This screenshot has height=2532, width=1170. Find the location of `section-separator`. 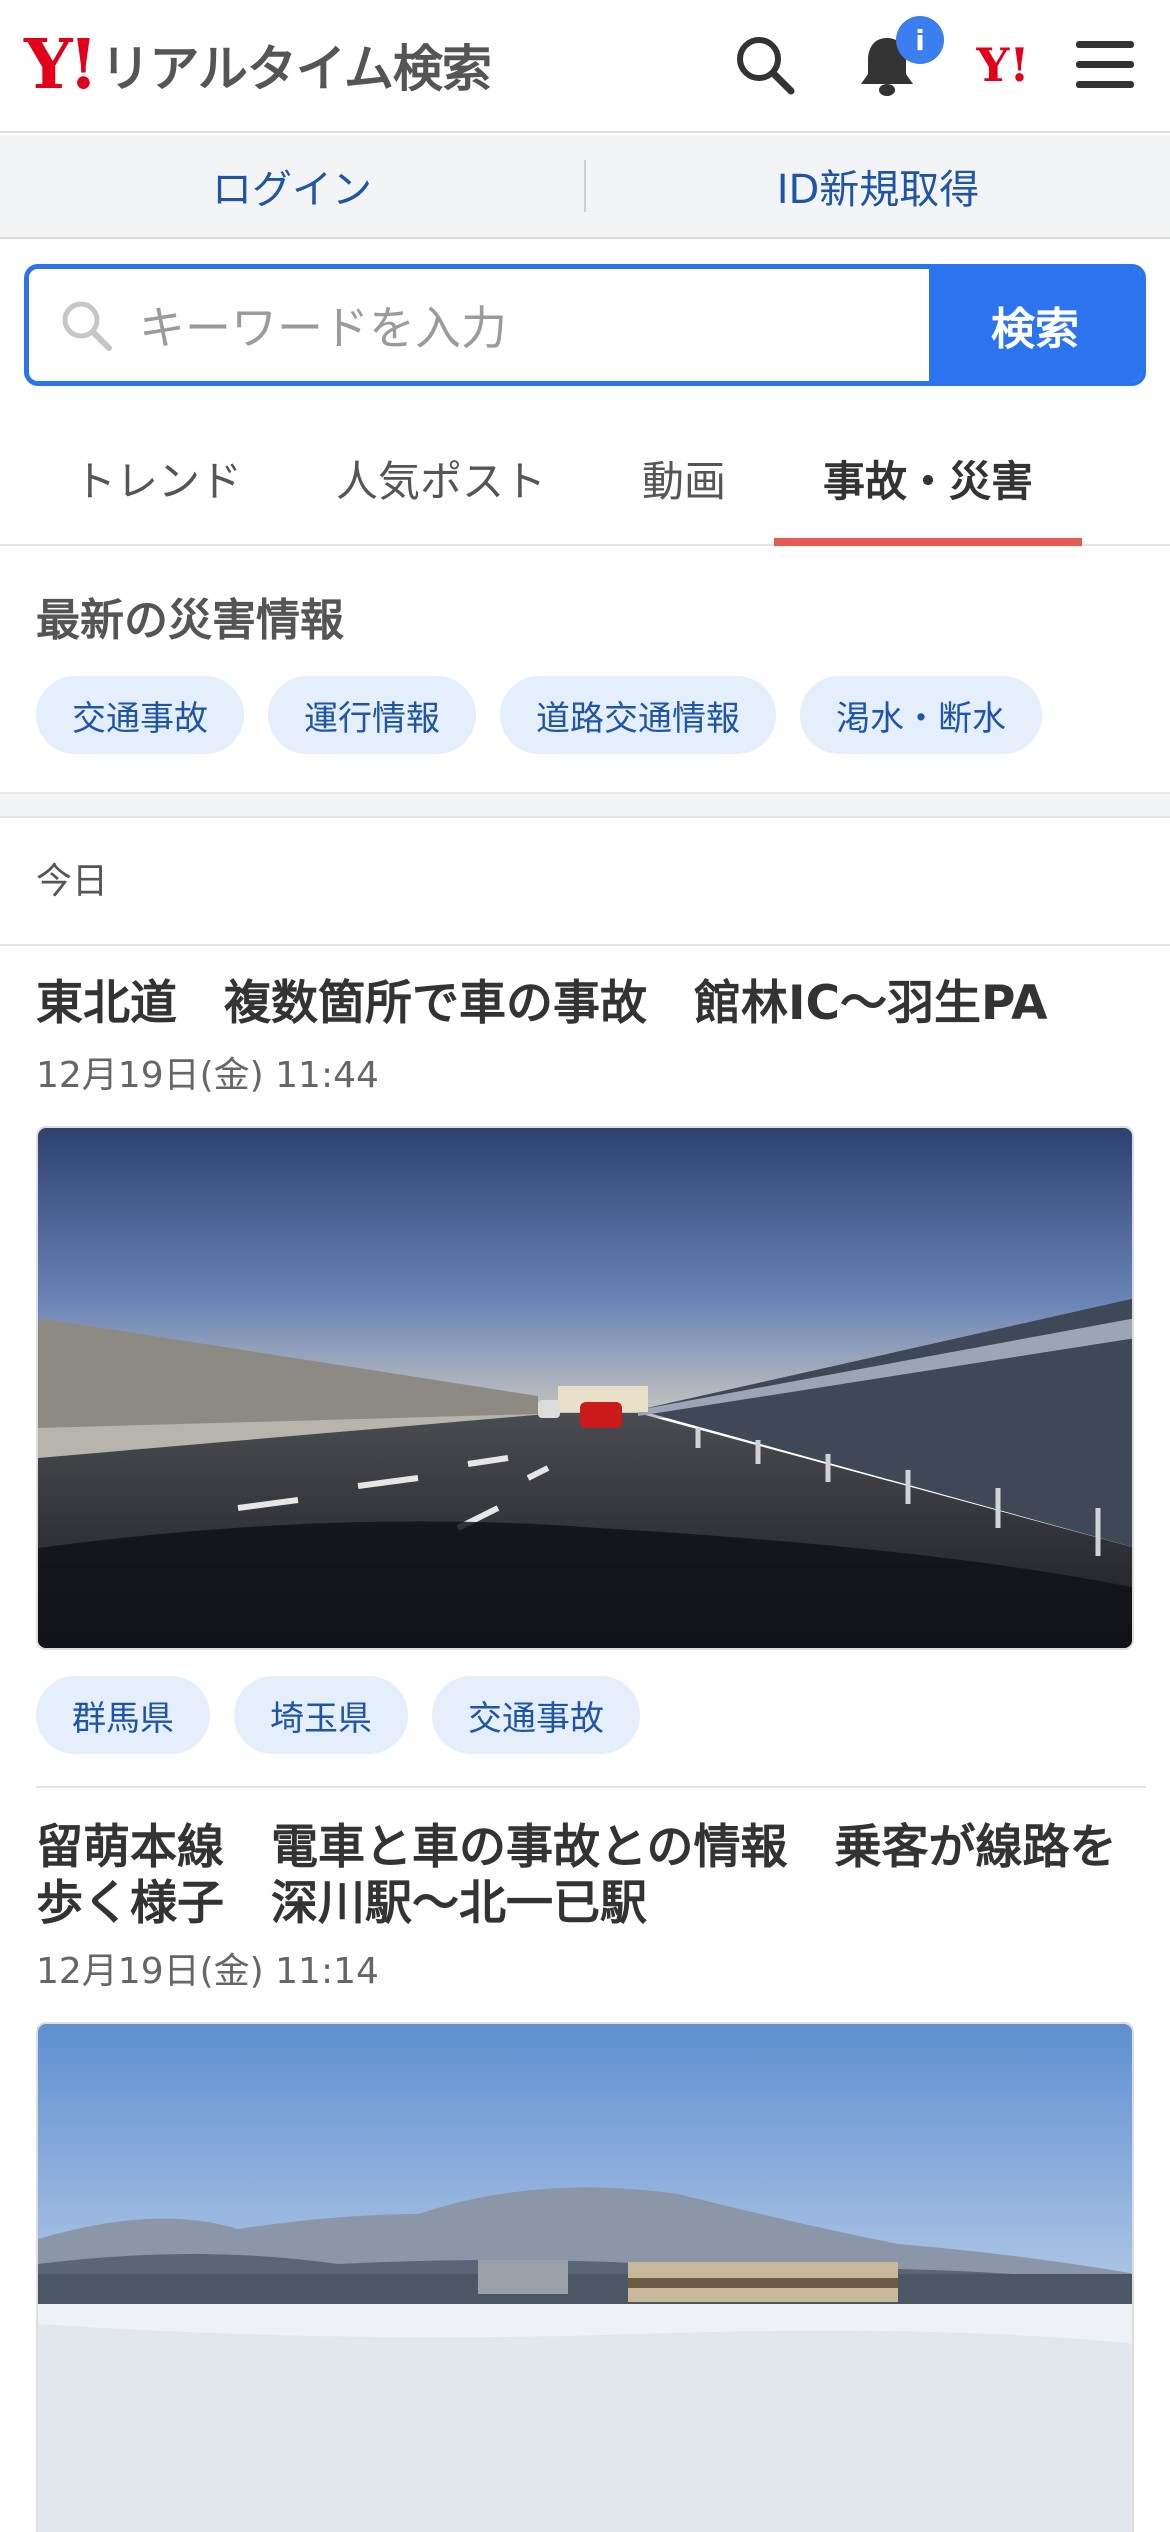

section-separator is located at coordinates (585, 805).